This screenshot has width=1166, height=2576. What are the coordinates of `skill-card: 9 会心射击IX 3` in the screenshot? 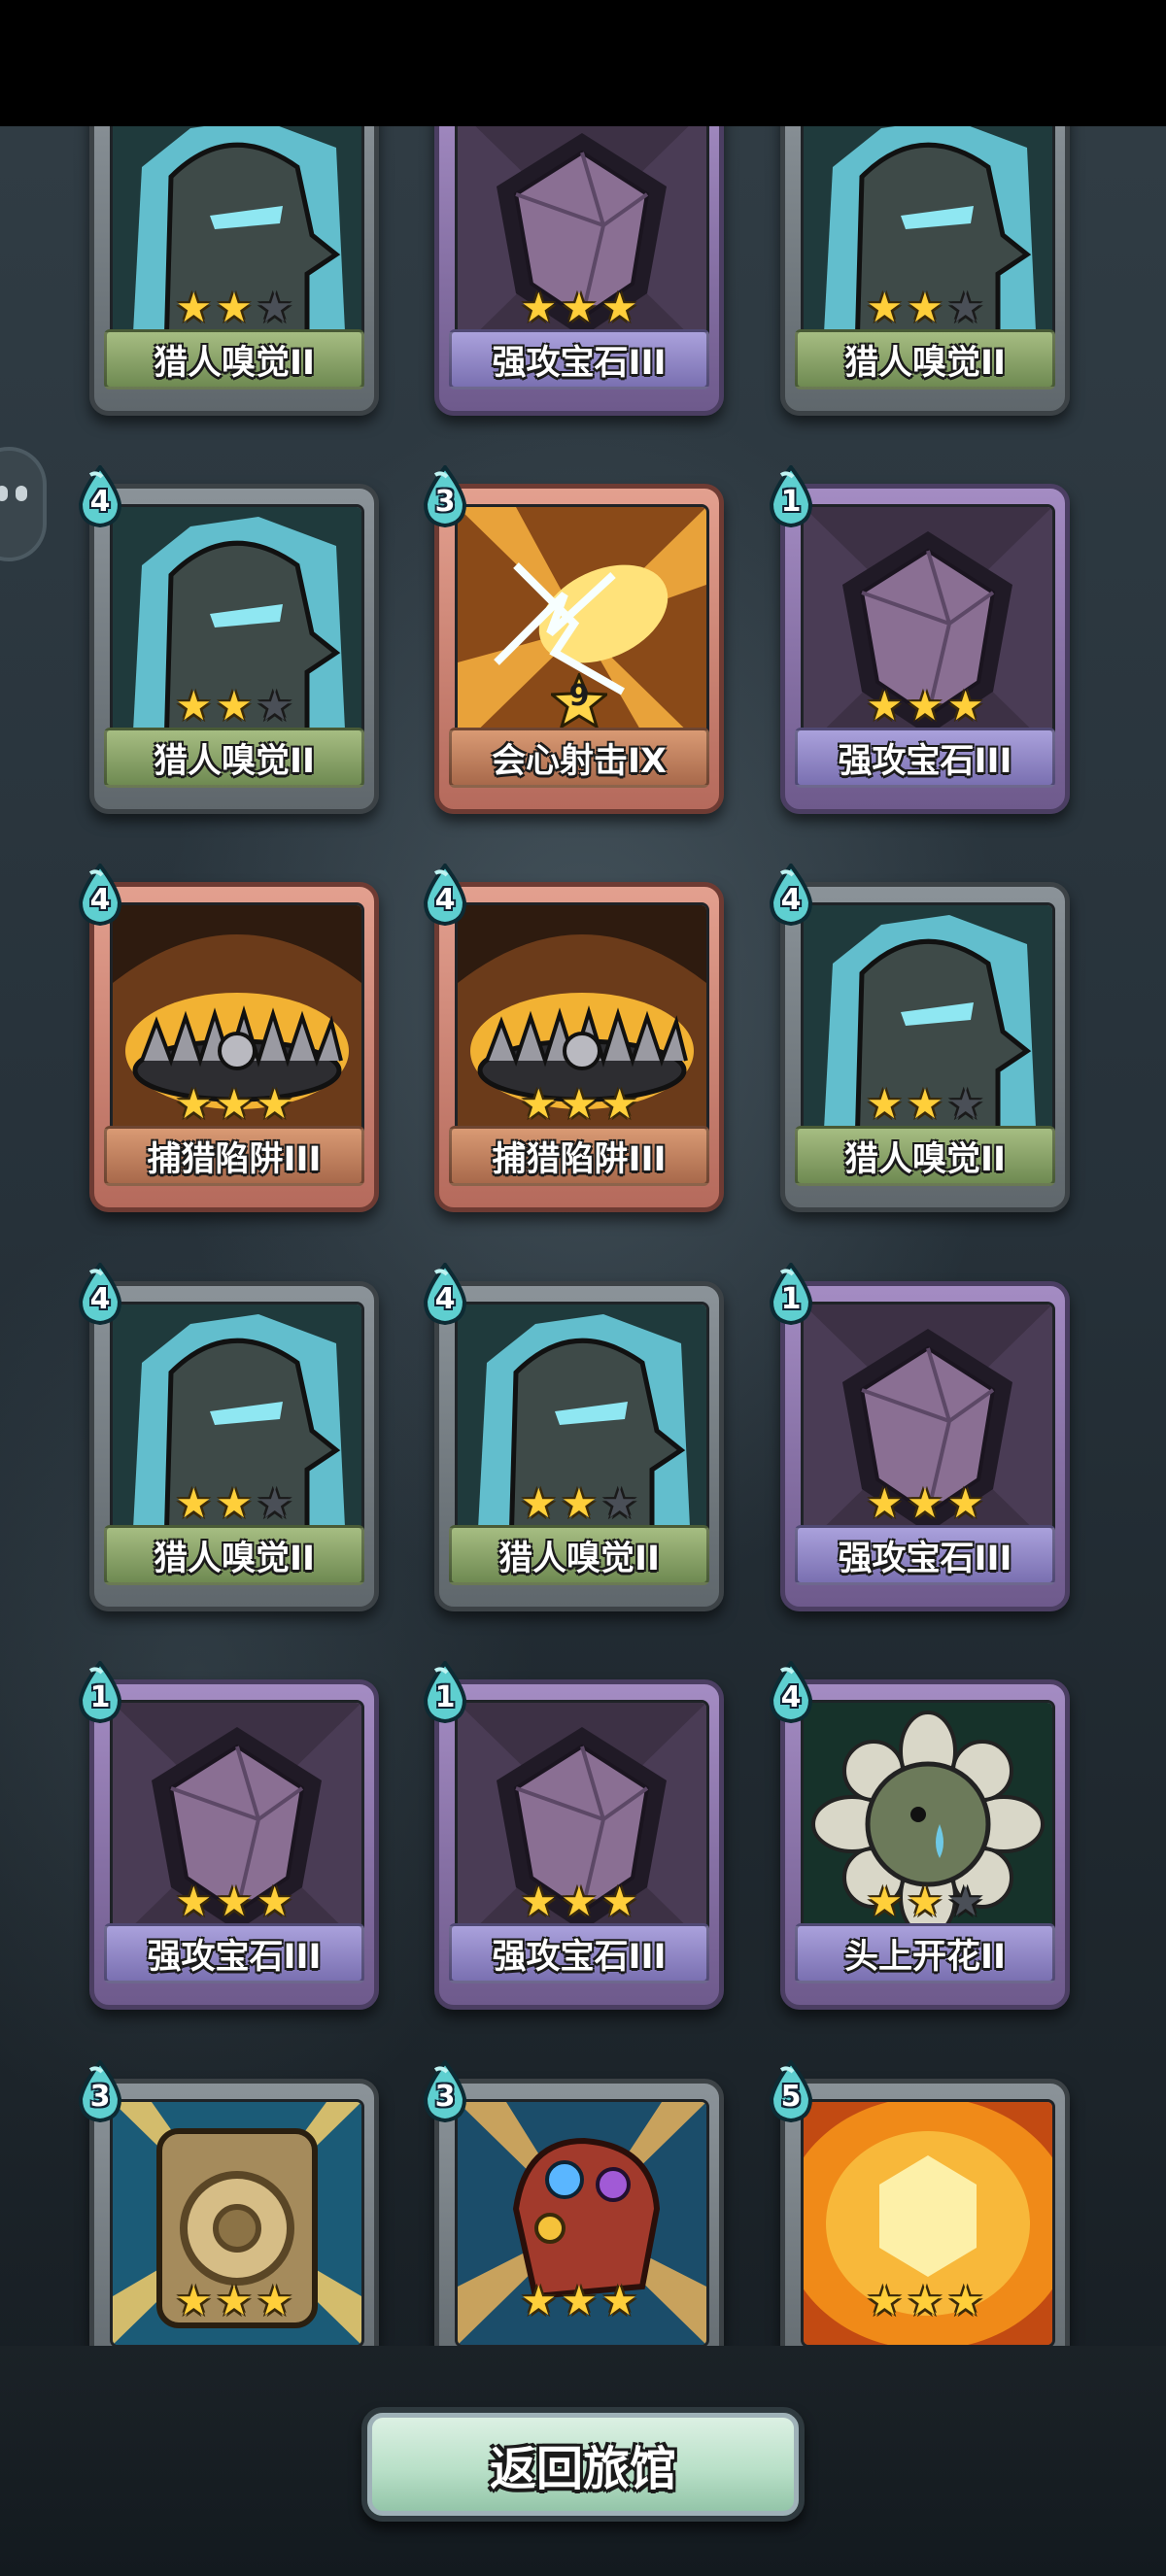 It's located at (573, 638).